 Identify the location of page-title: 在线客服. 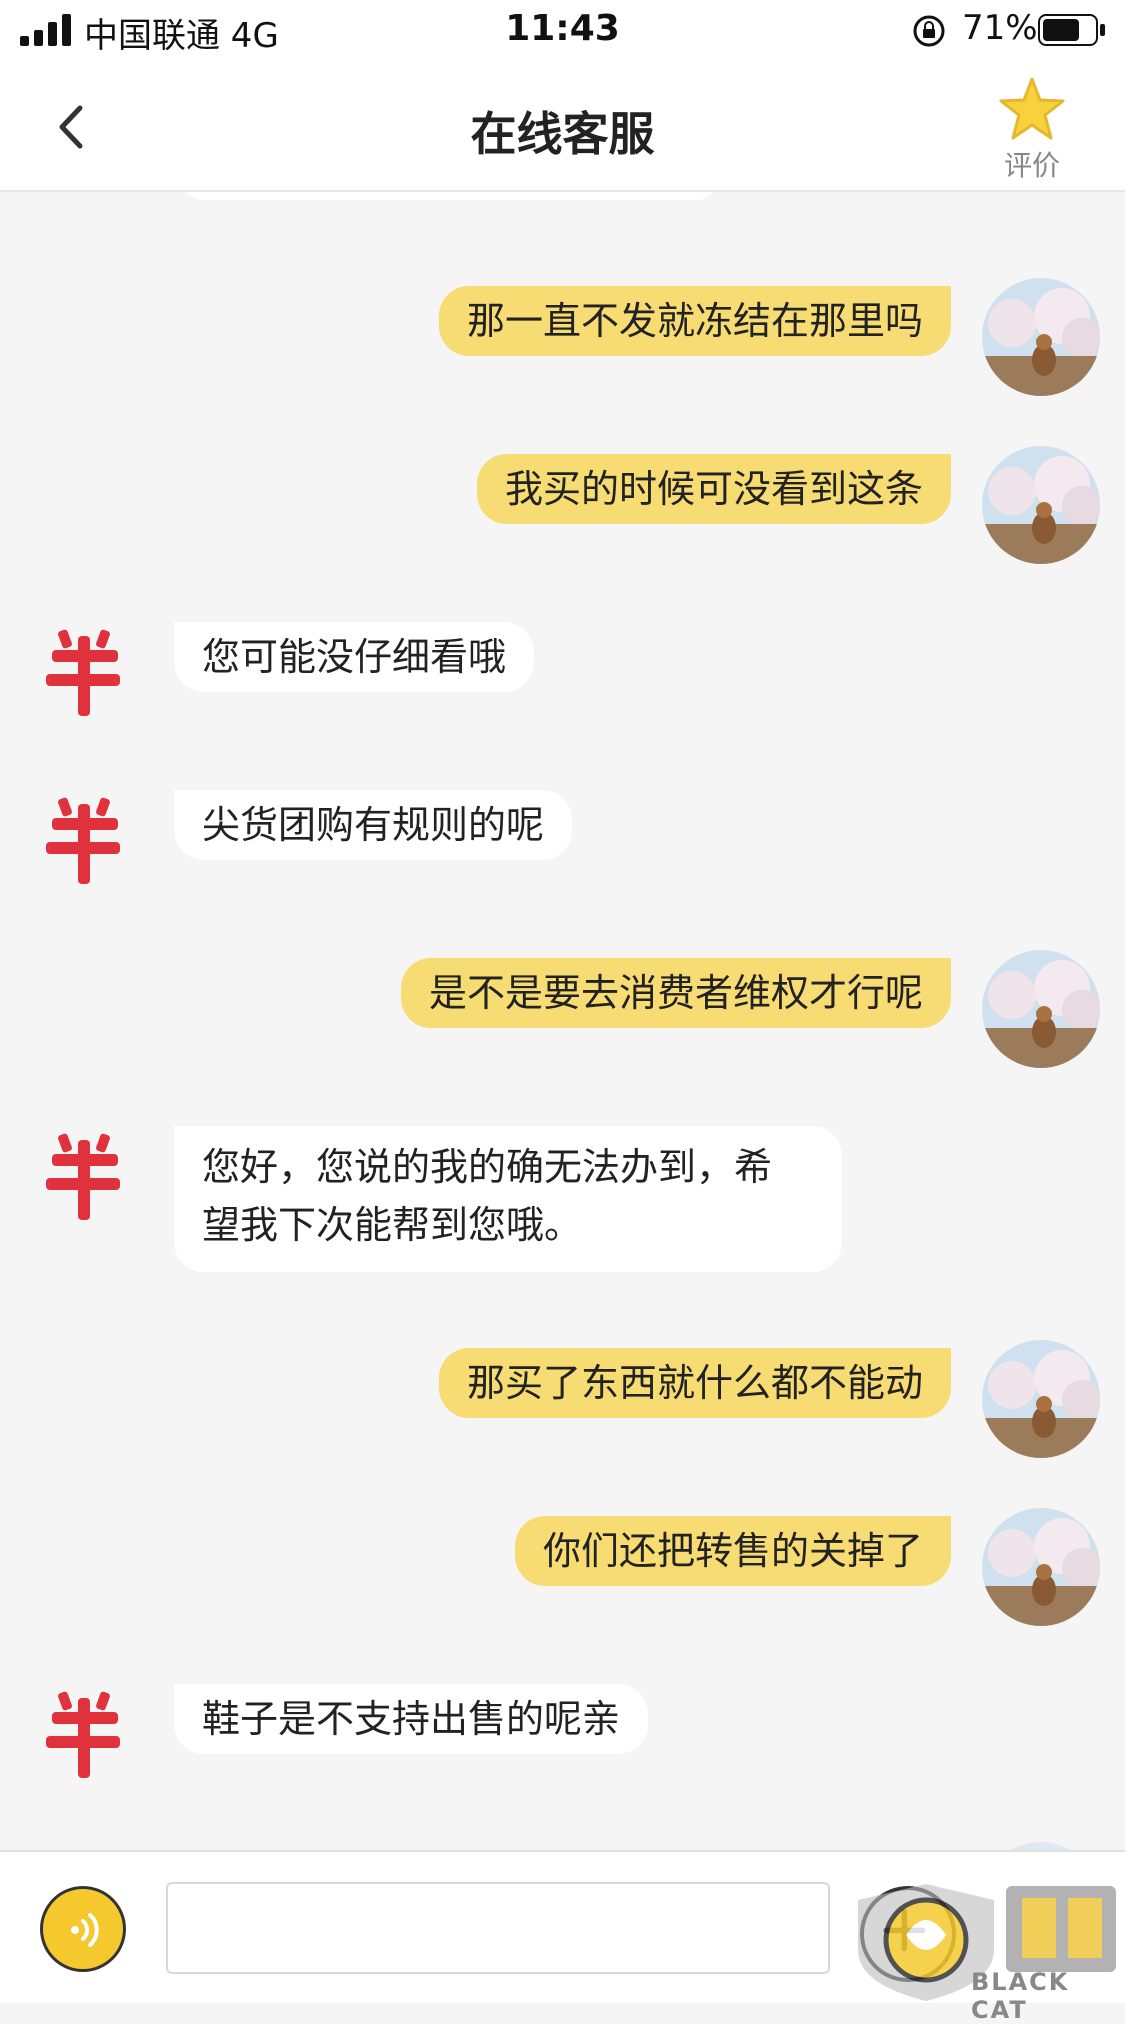
(562, 134).